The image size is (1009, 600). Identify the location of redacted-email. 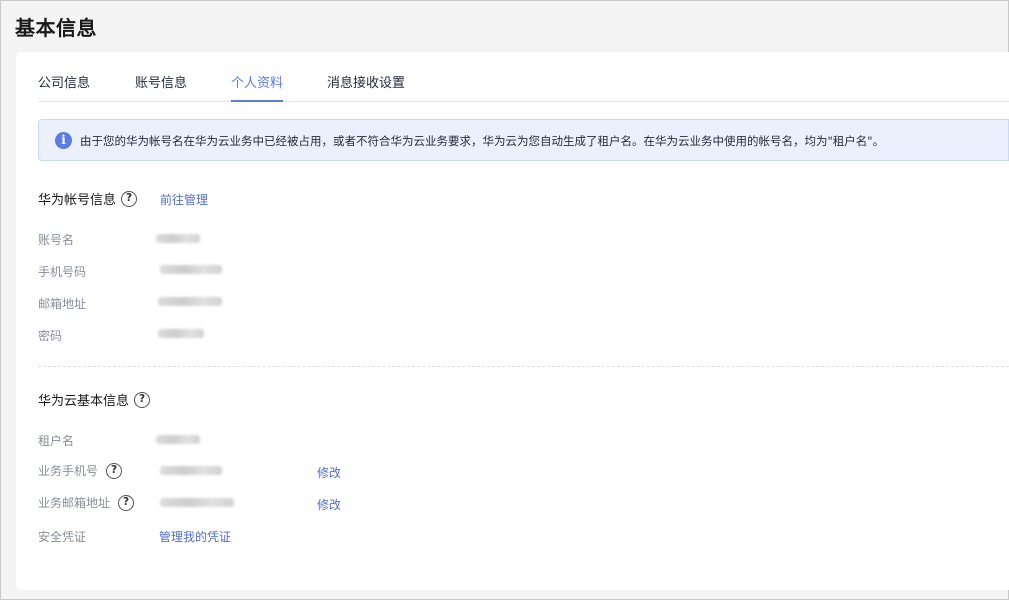
(190, 301).